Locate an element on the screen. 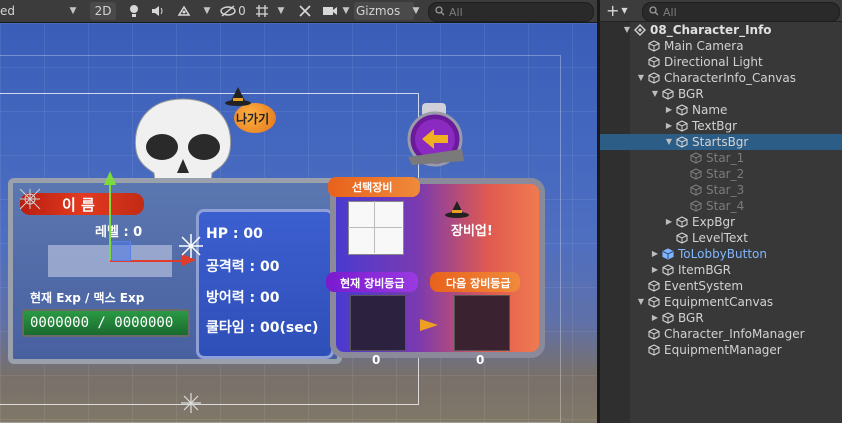 The image size is (842, 423). hierarchy-item: ▼ 08_Character_Info is located at coordinates (721, 30).